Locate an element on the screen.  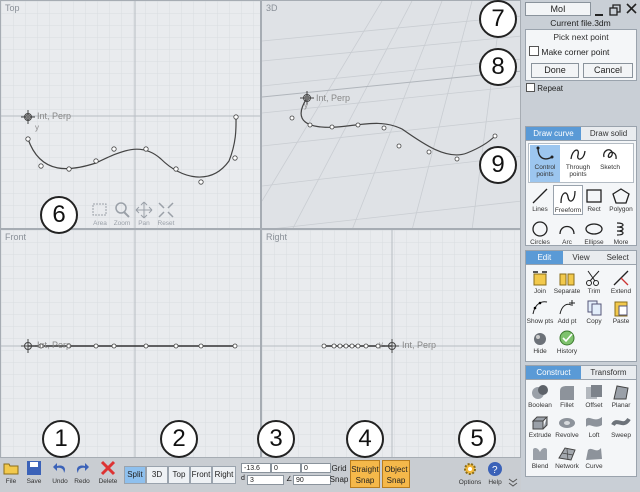
add-pt-tool: Add pt is located at coordinates (567, 312).